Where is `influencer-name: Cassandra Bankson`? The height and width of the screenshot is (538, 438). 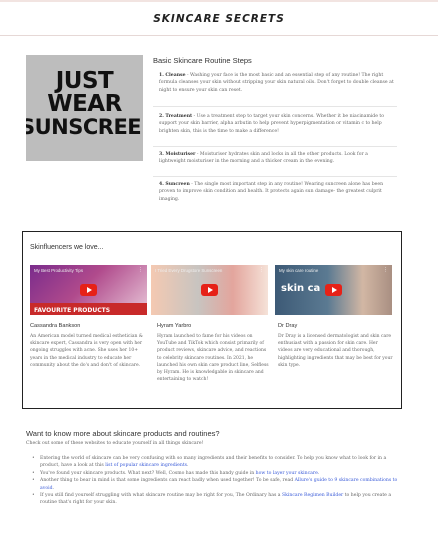
influencer-name: Cassandra Bankson is located at coordinates (55, 326).